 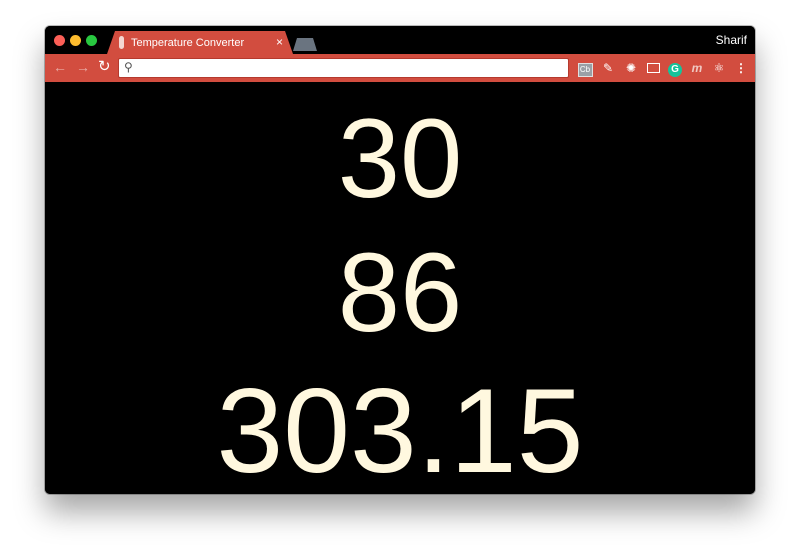 I want to click on arrow-right-icon: →, so click(x=83, y=67).